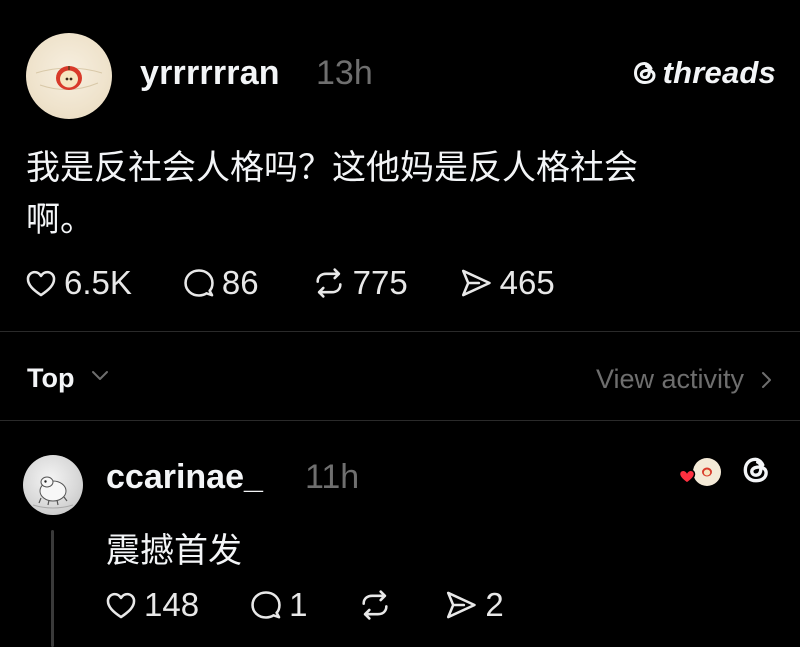  Describe the element at coordinates (100, 376) in the screenshot. I see `chevron-down-icon` at that location.